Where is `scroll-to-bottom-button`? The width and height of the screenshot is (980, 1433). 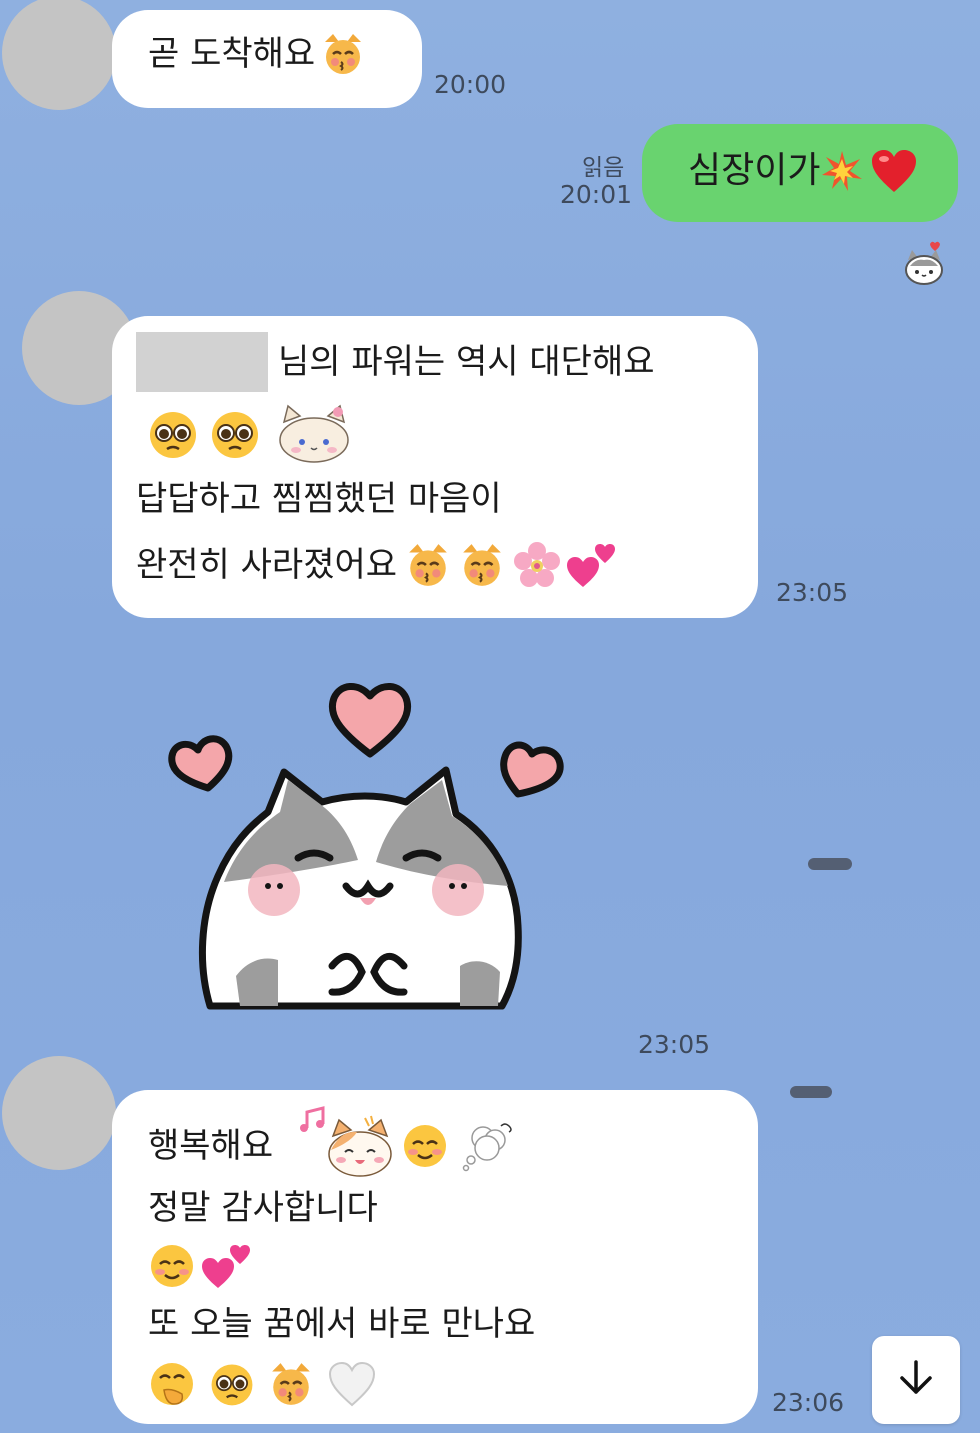 scroll-to-bottom-button is located at coordinates (916, 1380).